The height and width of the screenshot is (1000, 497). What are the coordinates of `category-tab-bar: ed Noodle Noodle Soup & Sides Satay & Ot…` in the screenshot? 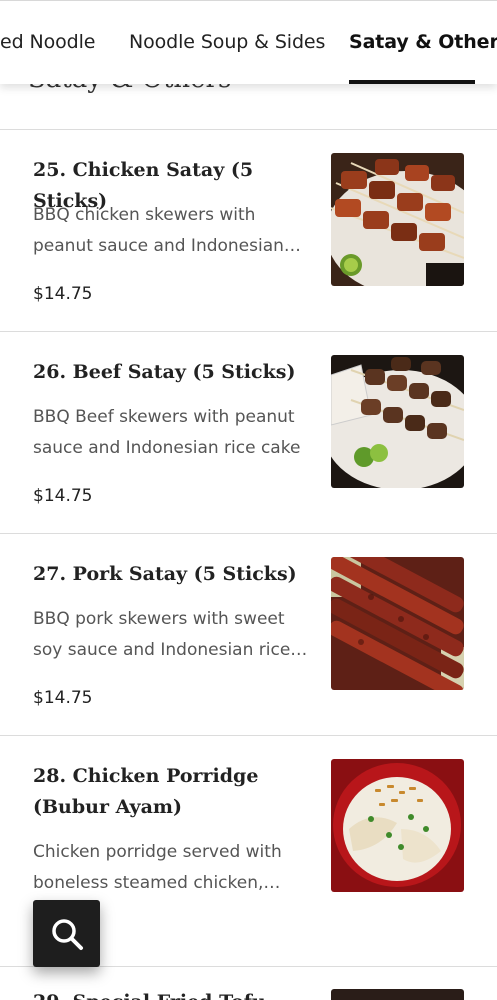 It's located at (248, 42).